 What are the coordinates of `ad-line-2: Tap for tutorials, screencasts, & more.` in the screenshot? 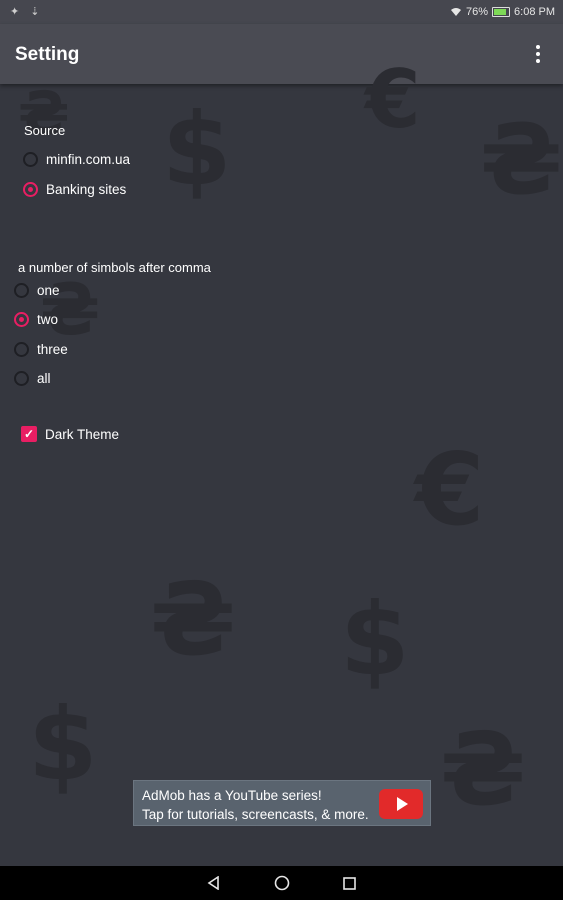 It's located at (255, 814).